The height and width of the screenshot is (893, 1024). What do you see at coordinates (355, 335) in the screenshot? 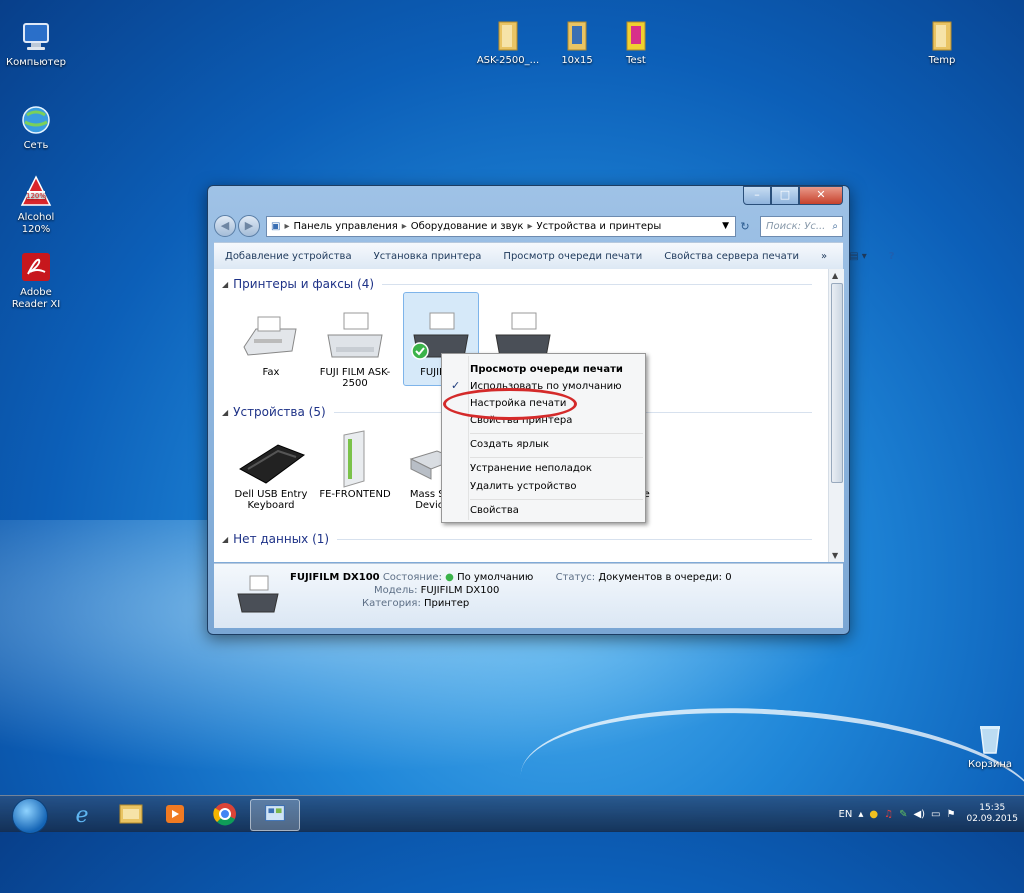
I see `printer-icon` at bounding box center [355, 335].